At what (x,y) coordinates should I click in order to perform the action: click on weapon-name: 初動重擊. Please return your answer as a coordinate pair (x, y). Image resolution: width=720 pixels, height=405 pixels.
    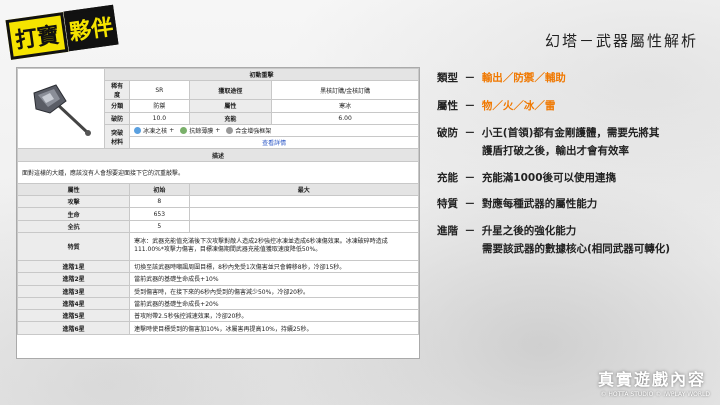
    Looking at the image, I should click on (261, 74).